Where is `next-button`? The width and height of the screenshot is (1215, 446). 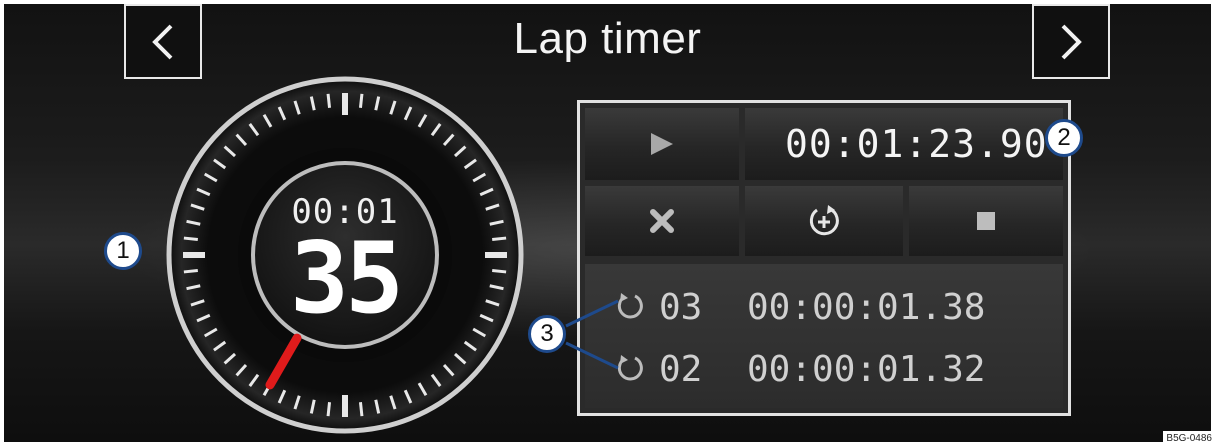 next-button is located at coordinates (1071, 41).